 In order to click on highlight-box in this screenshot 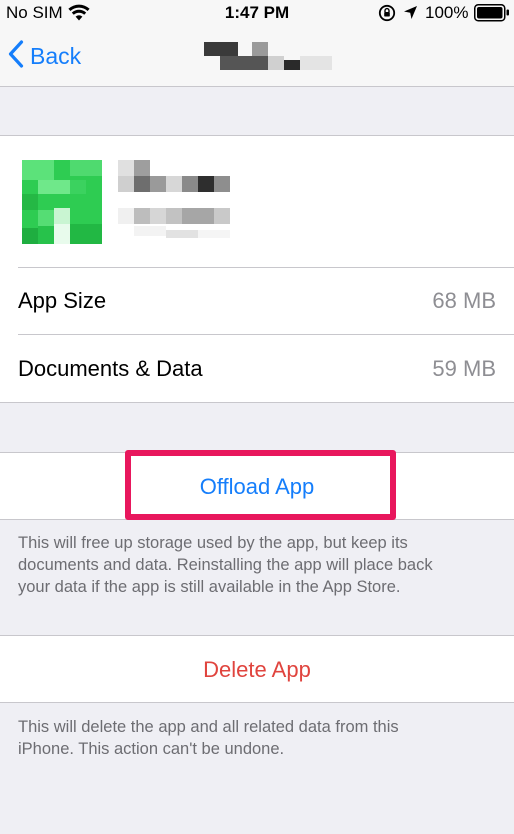, I will do `click(260, 485)`.